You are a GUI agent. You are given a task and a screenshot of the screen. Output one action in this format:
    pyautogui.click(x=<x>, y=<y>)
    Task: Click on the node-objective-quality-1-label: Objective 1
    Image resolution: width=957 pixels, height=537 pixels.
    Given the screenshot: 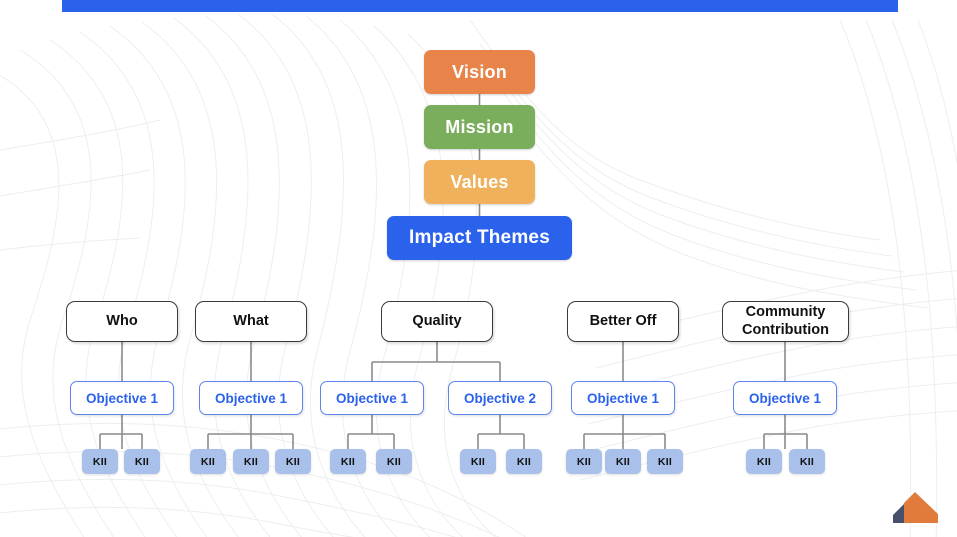 What is the action you would take?
    pyautogui.click(x=372, y=398)
    